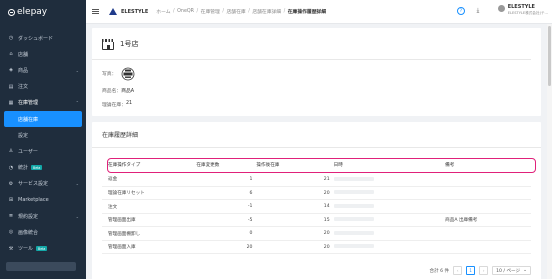 This screenshot has height=279, width=552. I want to click on table-row: 管理画面出庫 -5 15 商品A 出庫備考, so click(316, 220).